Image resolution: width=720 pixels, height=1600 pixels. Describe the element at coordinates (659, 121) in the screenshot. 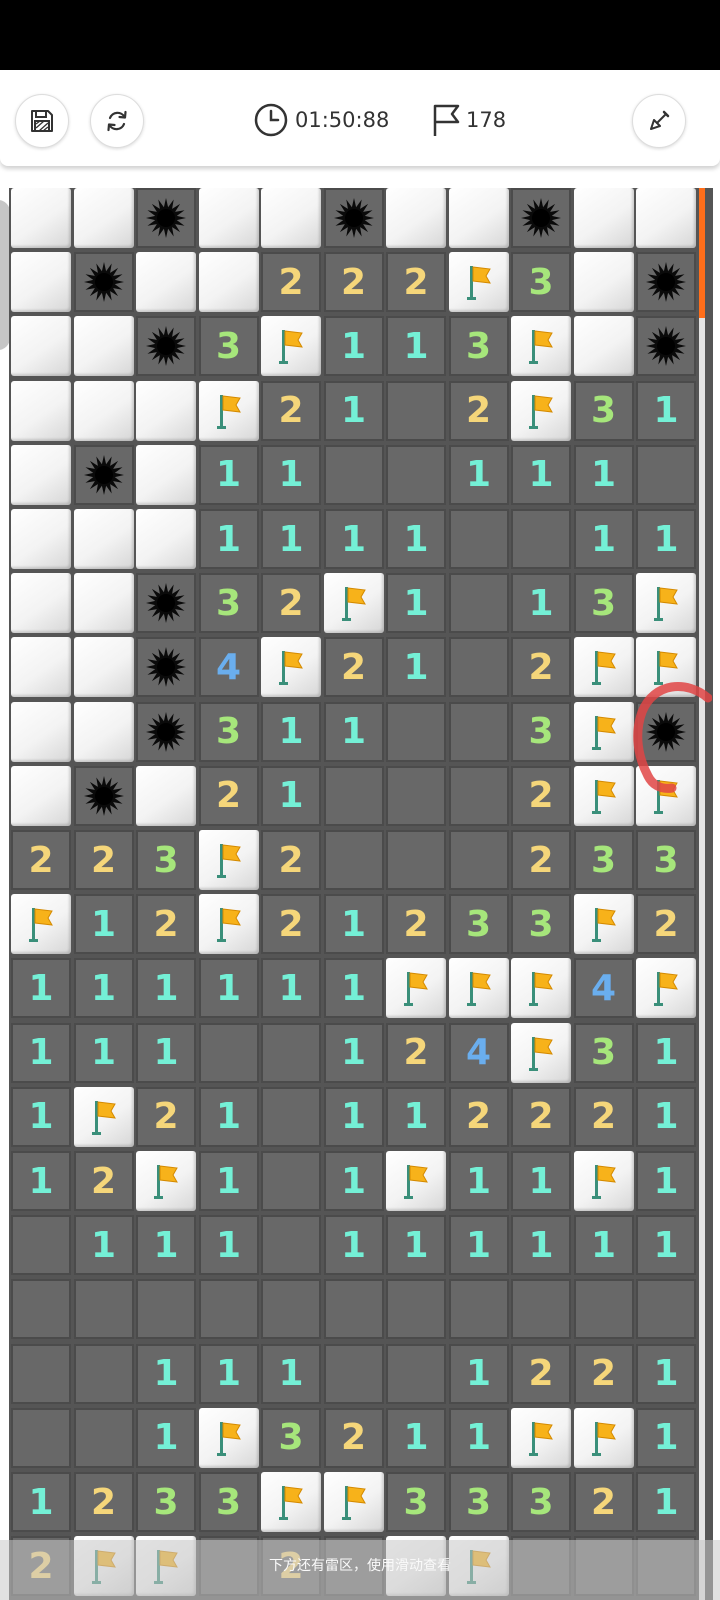

I see `shovel-button` at that location.